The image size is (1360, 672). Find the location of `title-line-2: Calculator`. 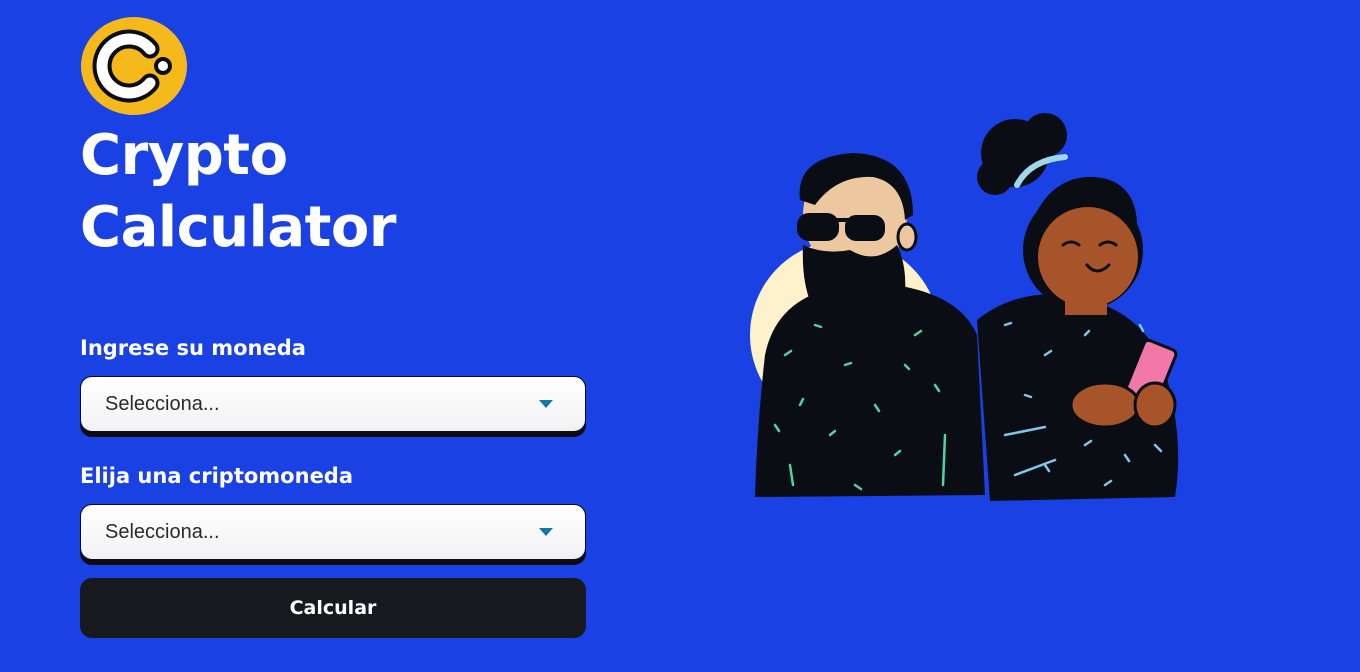

title-line-2: Calculator is located at coordinates (238, 227).